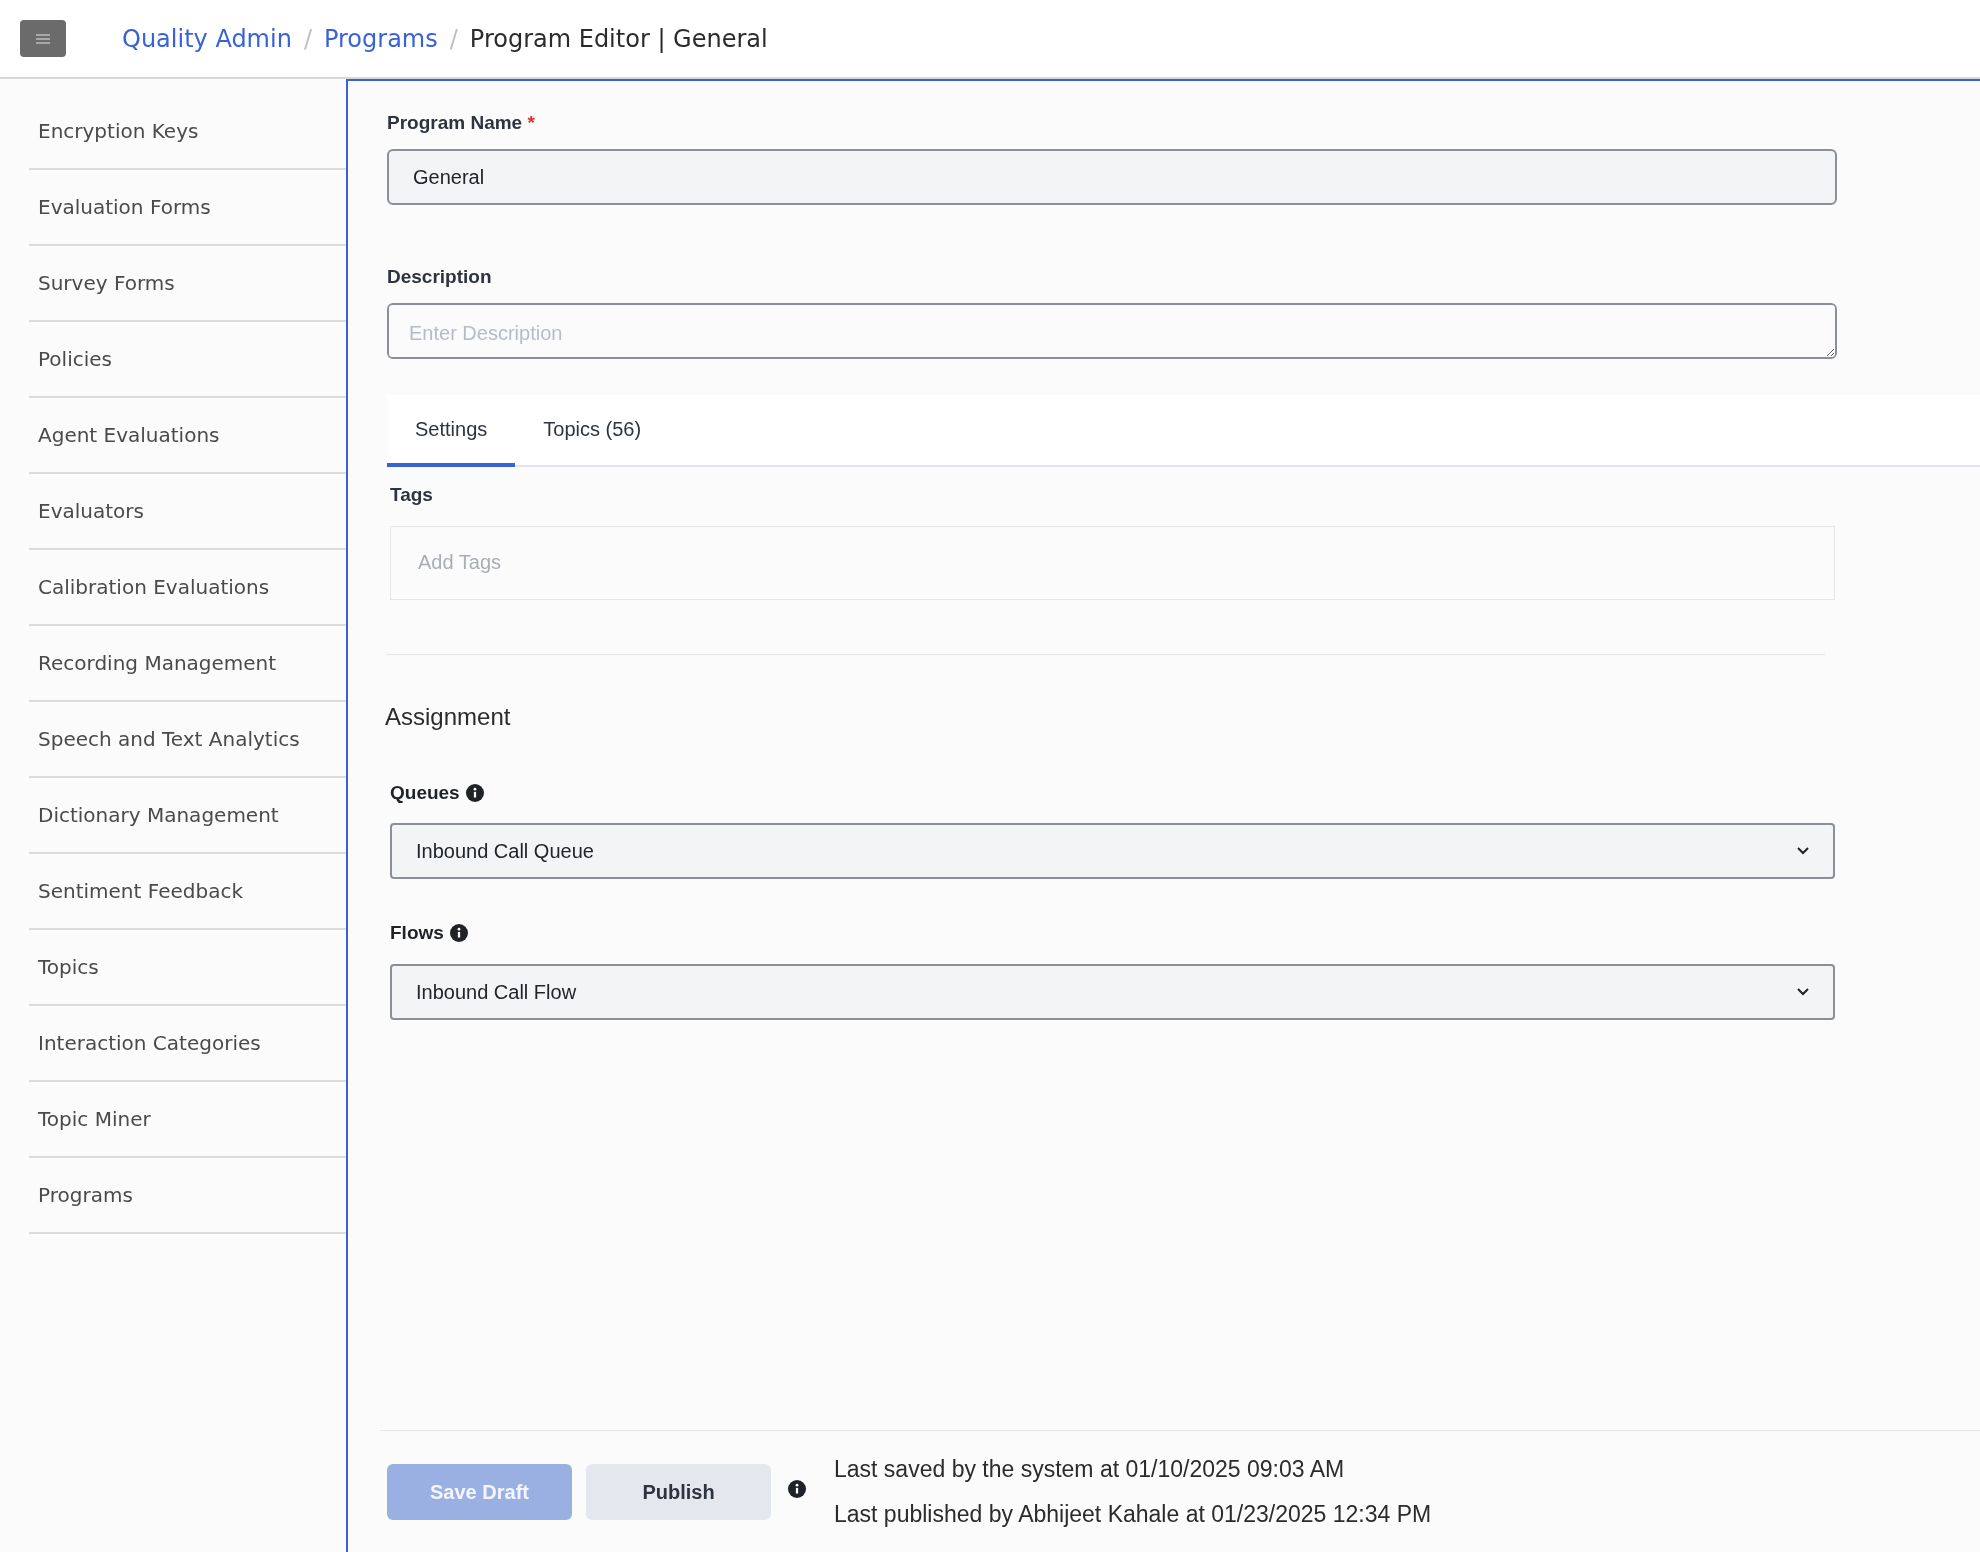 This screenshot has height=1552, width=1980. I want to click on dropdown-select: Inbound Call Queue, so click(1112, 851).